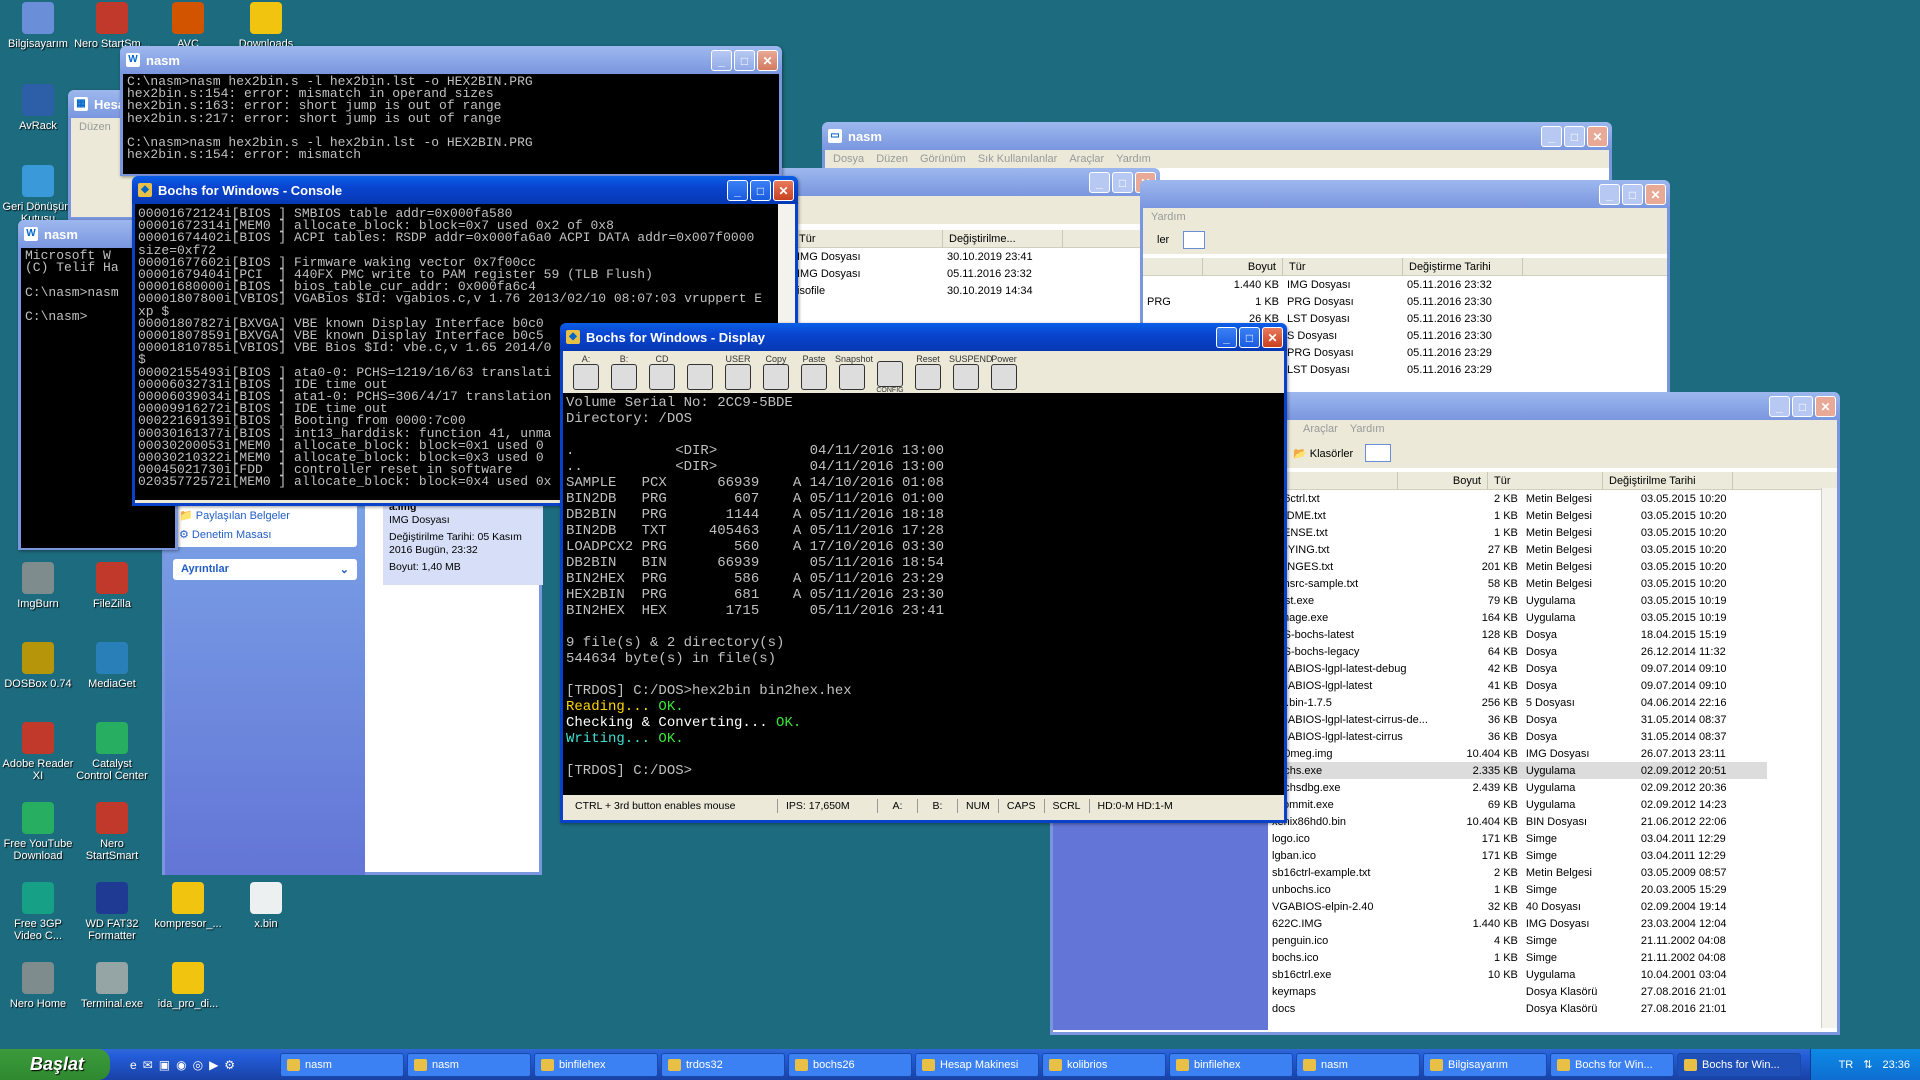  What do you see at coordinates (723, 1064) in the screenshot?
I see `taskbar-item-trdos32: trdos32` at bounding box center [723, 1064].